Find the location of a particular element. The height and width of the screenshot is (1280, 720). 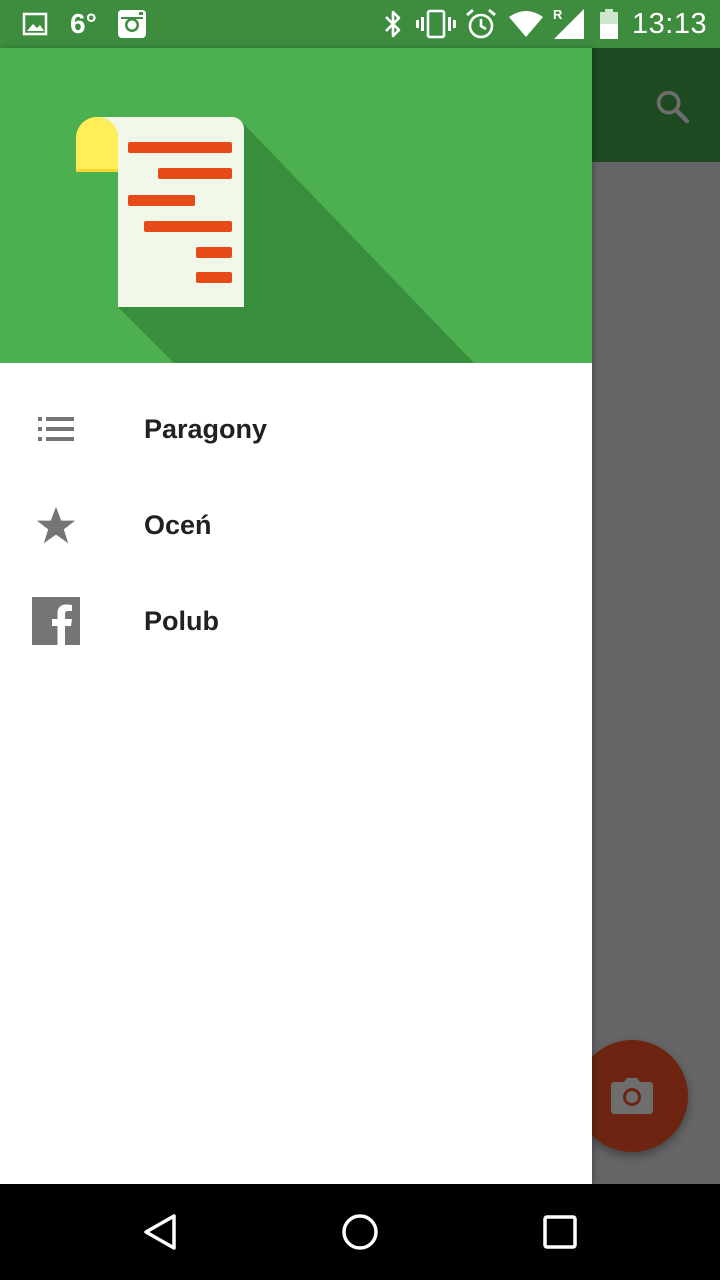

camera-fab is located at coordinates (632, 1096).